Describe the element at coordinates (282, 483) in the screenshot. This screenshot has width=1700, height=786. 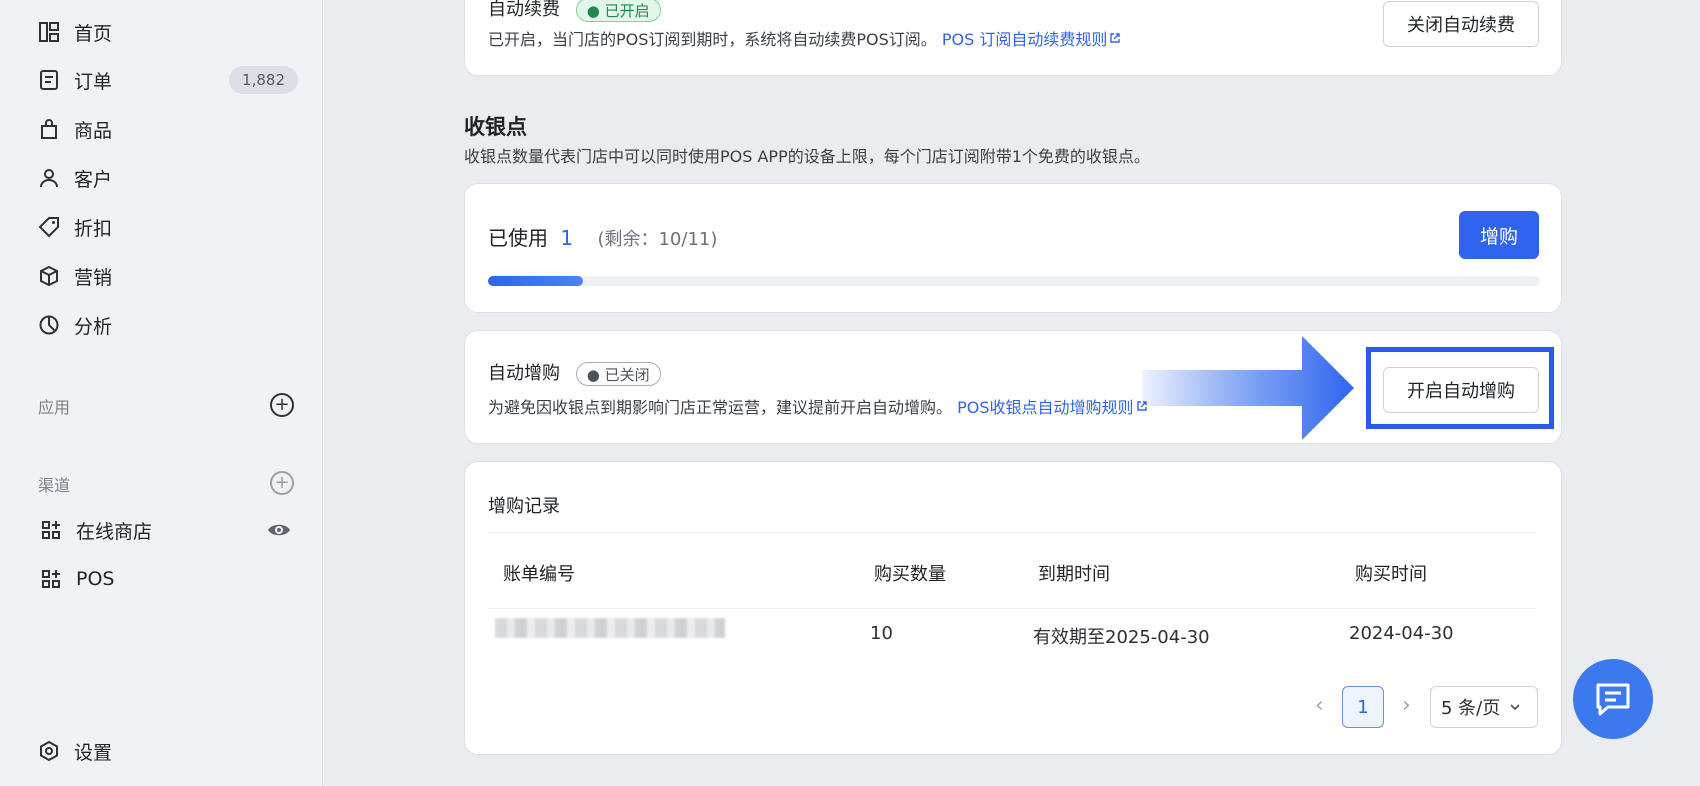
I see `add-channel-button: +` at that location.